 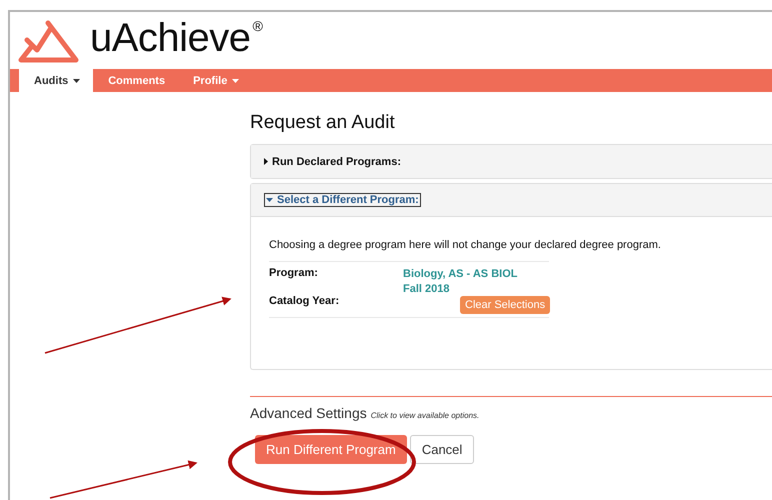 I want to click on field-label: Catalog Year:, so click(x=304, y=302).